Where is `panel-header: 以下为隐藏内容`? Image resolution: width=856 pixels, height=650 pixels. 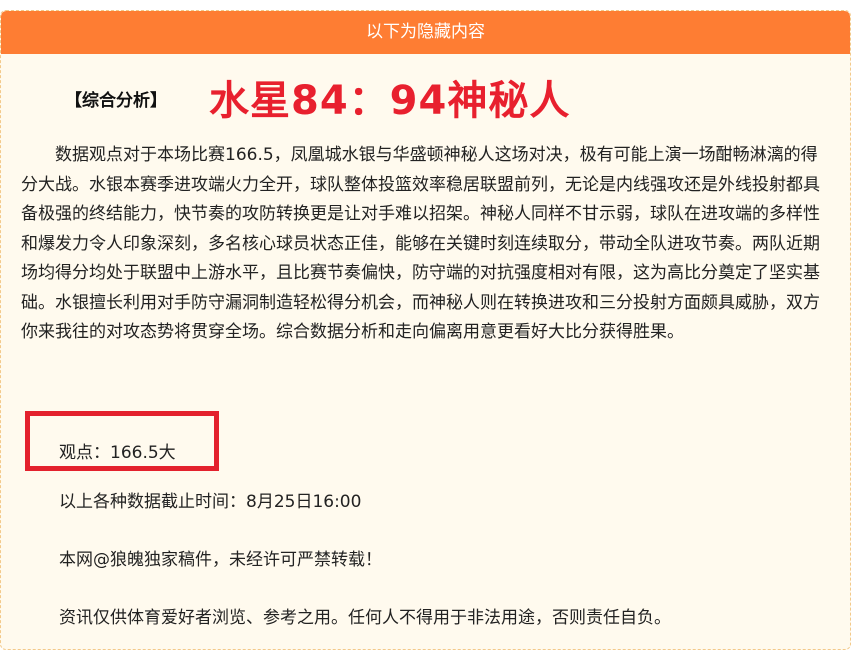 panel-header: 以下为隐藏内容 is located at coordinates (425, 32).